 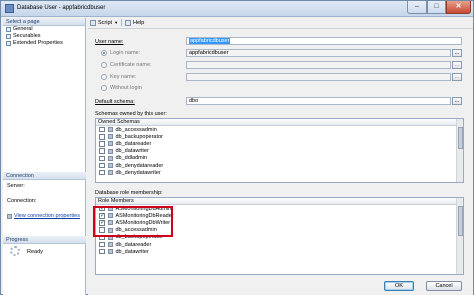 I want to click on role-name: db_datawriter, so click(x=132, y=251).